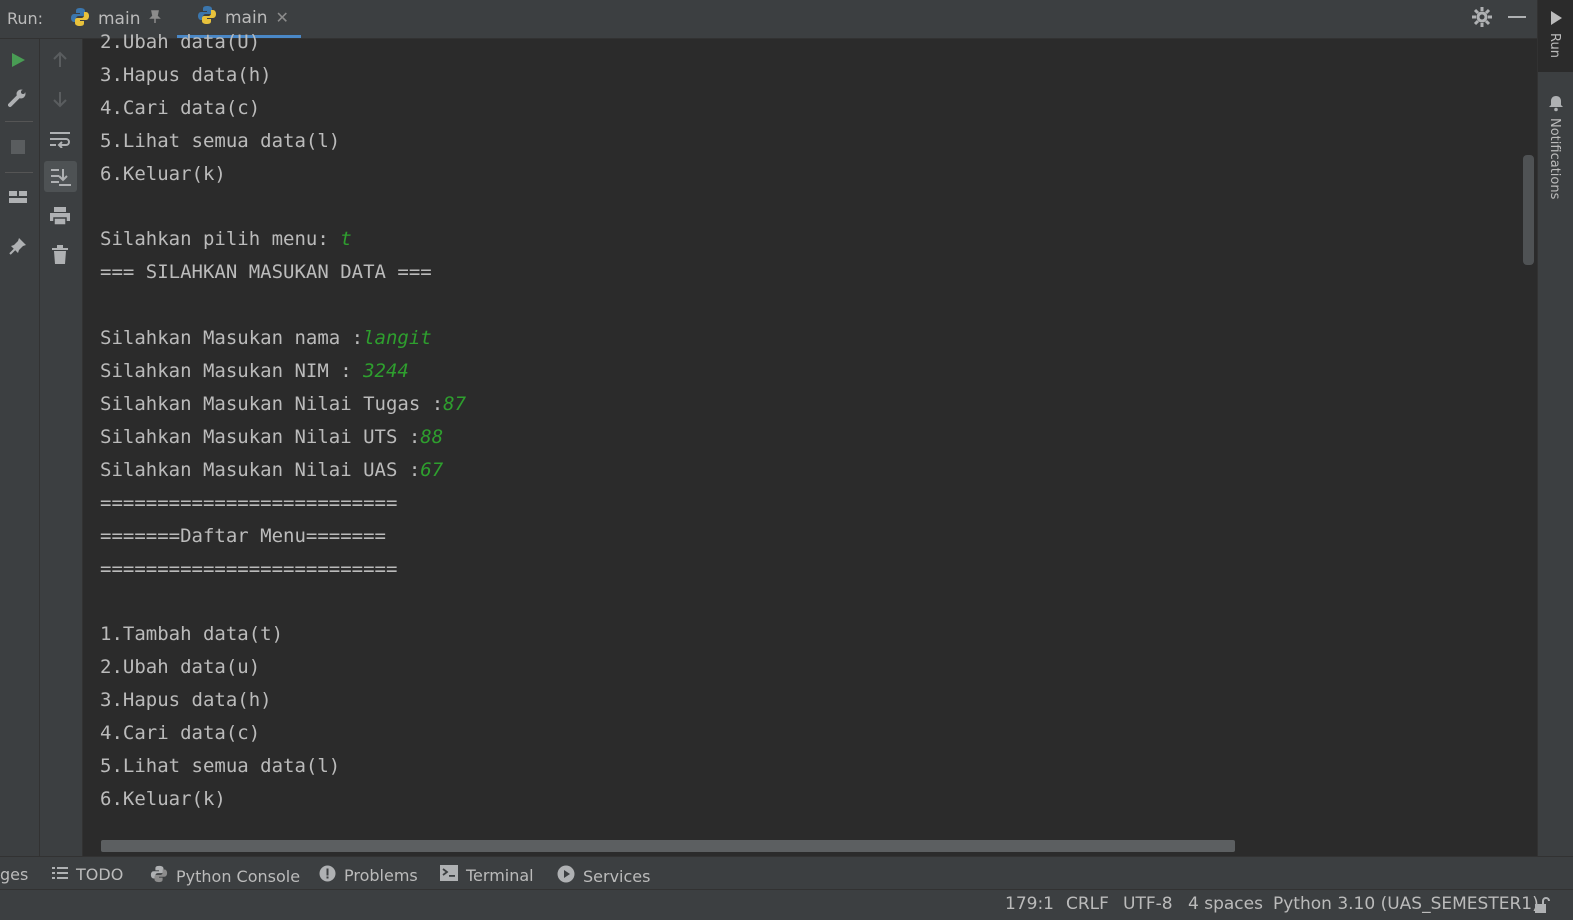  Describe the element at coordinates (432, 469) in the screenshot. I see `console-user-input: 67` at that location.